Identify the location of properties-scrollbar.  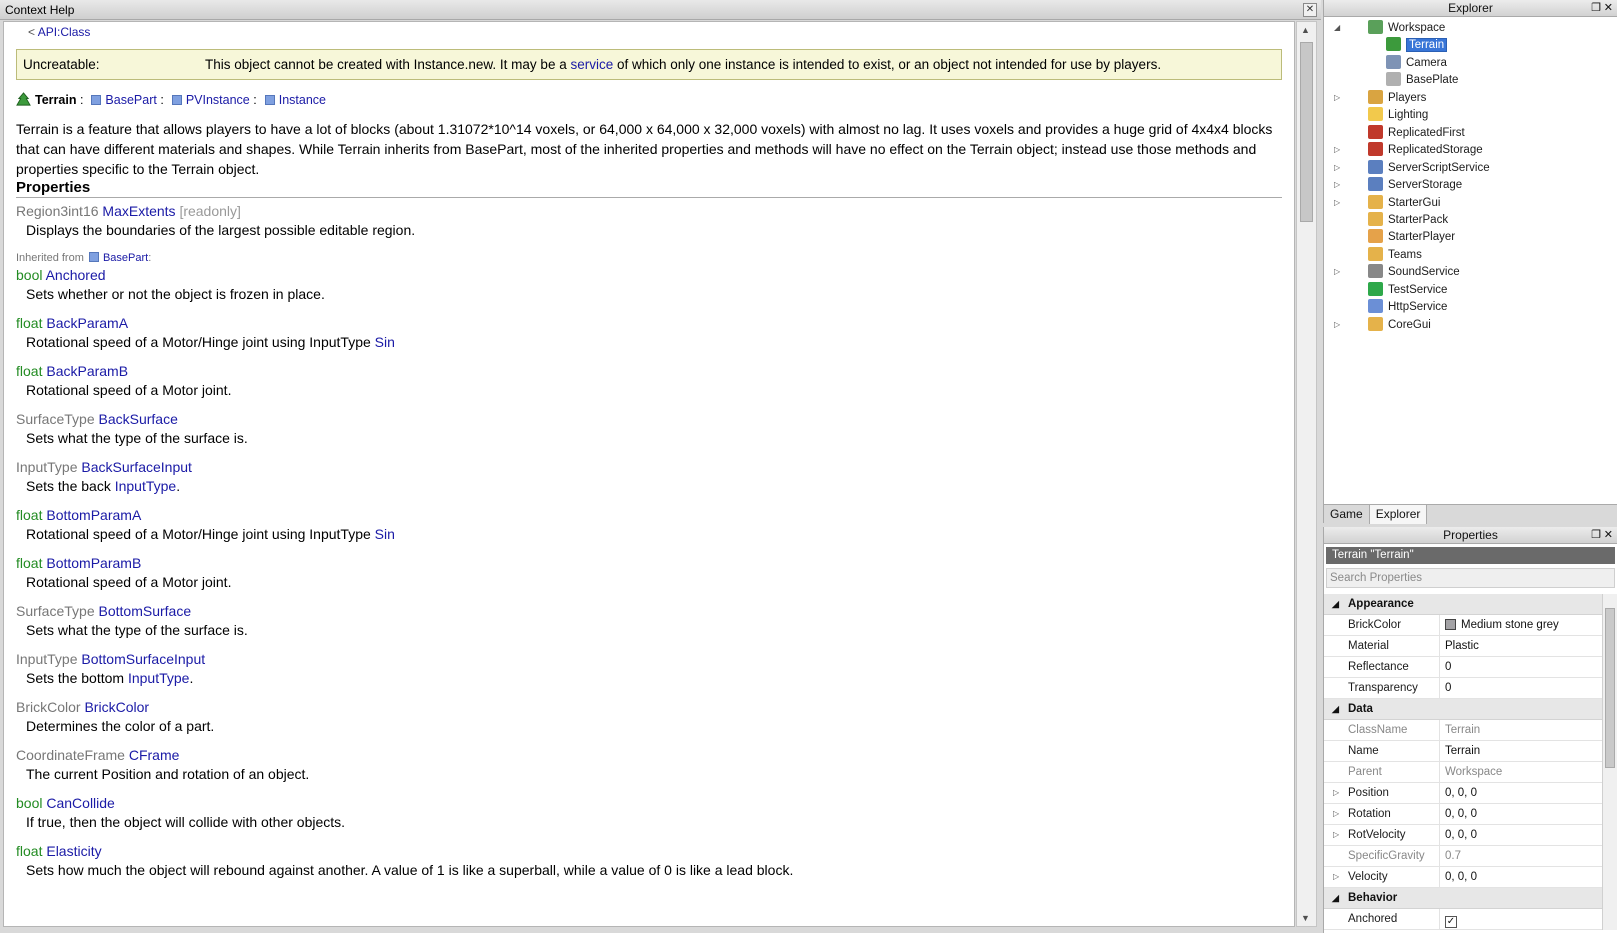
(1609, 762).